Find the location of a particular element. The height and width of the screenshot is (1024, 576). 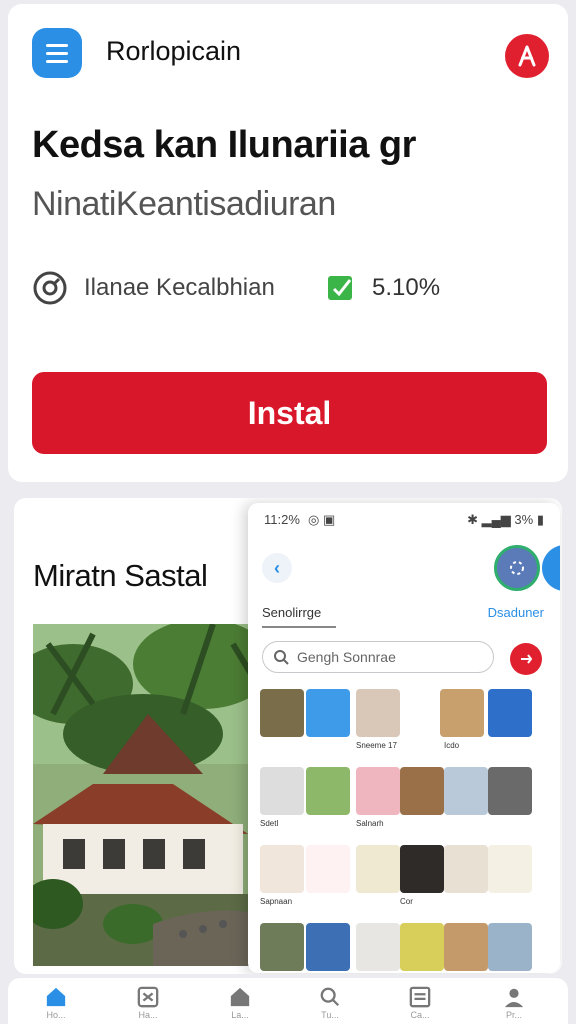

grid-row: Sdetl Salnarh is located at coordinates (410, 806).